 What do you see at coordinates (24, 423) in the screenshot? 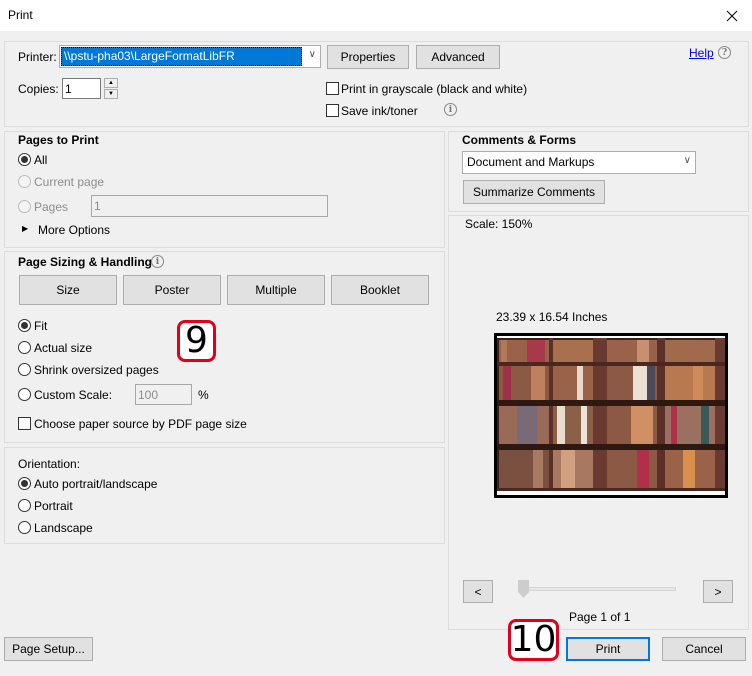
I see `paper-source-checkbox` at bounding box center [24, 423].